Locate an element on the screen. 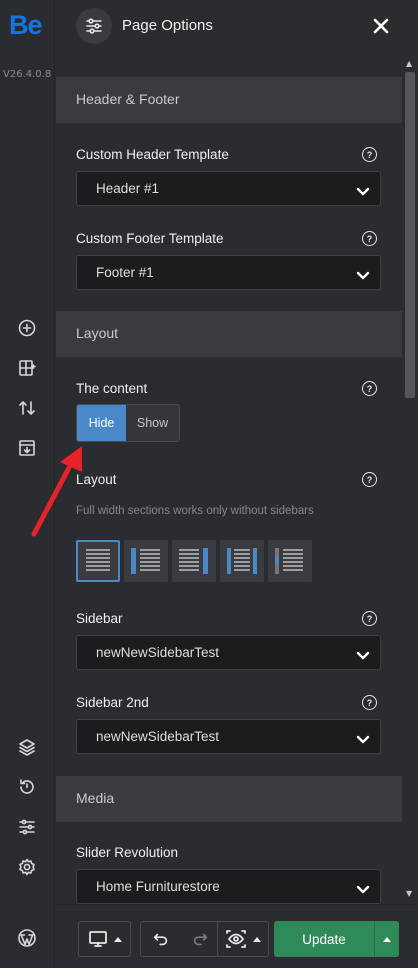 This screenshot has width=418, height=968. select-value: Header #1 is located at coordinates (128, 188).